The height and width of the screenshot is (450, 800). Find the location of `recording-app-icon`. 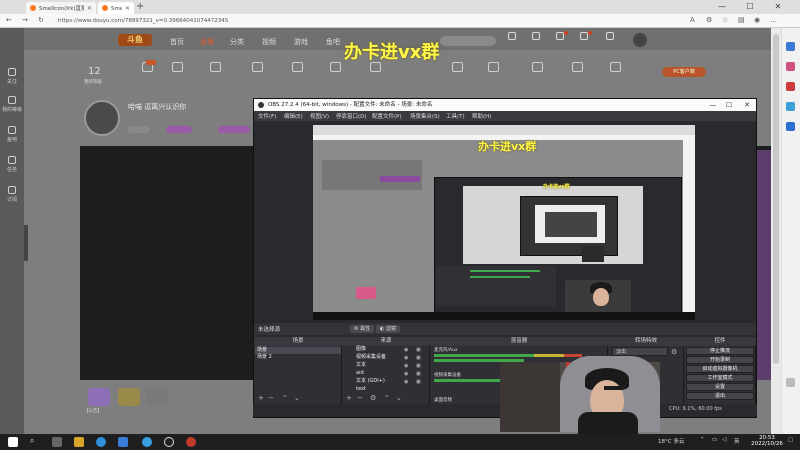

recording-app-icon is located at coordinates (191, 442).